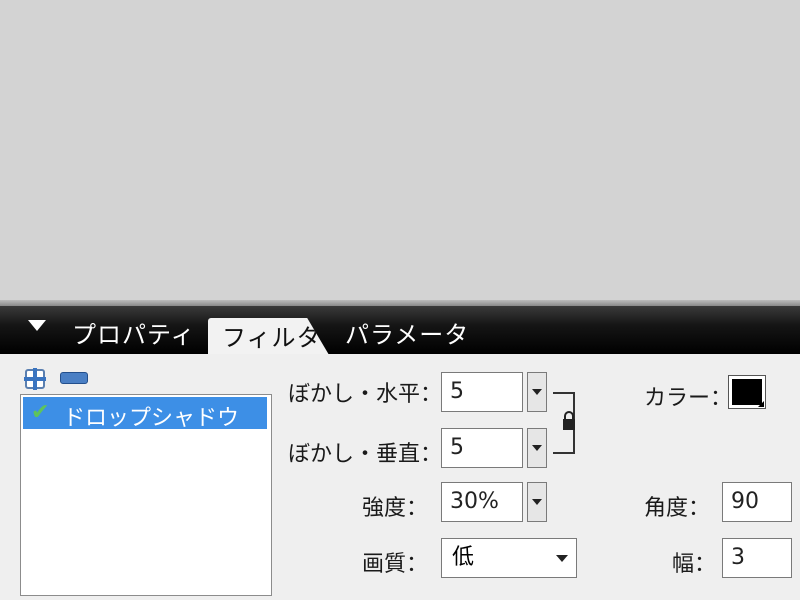 The width and height of the screenshot is (800, 600). I want to click on strength-field: 30%, so click(482, 502).